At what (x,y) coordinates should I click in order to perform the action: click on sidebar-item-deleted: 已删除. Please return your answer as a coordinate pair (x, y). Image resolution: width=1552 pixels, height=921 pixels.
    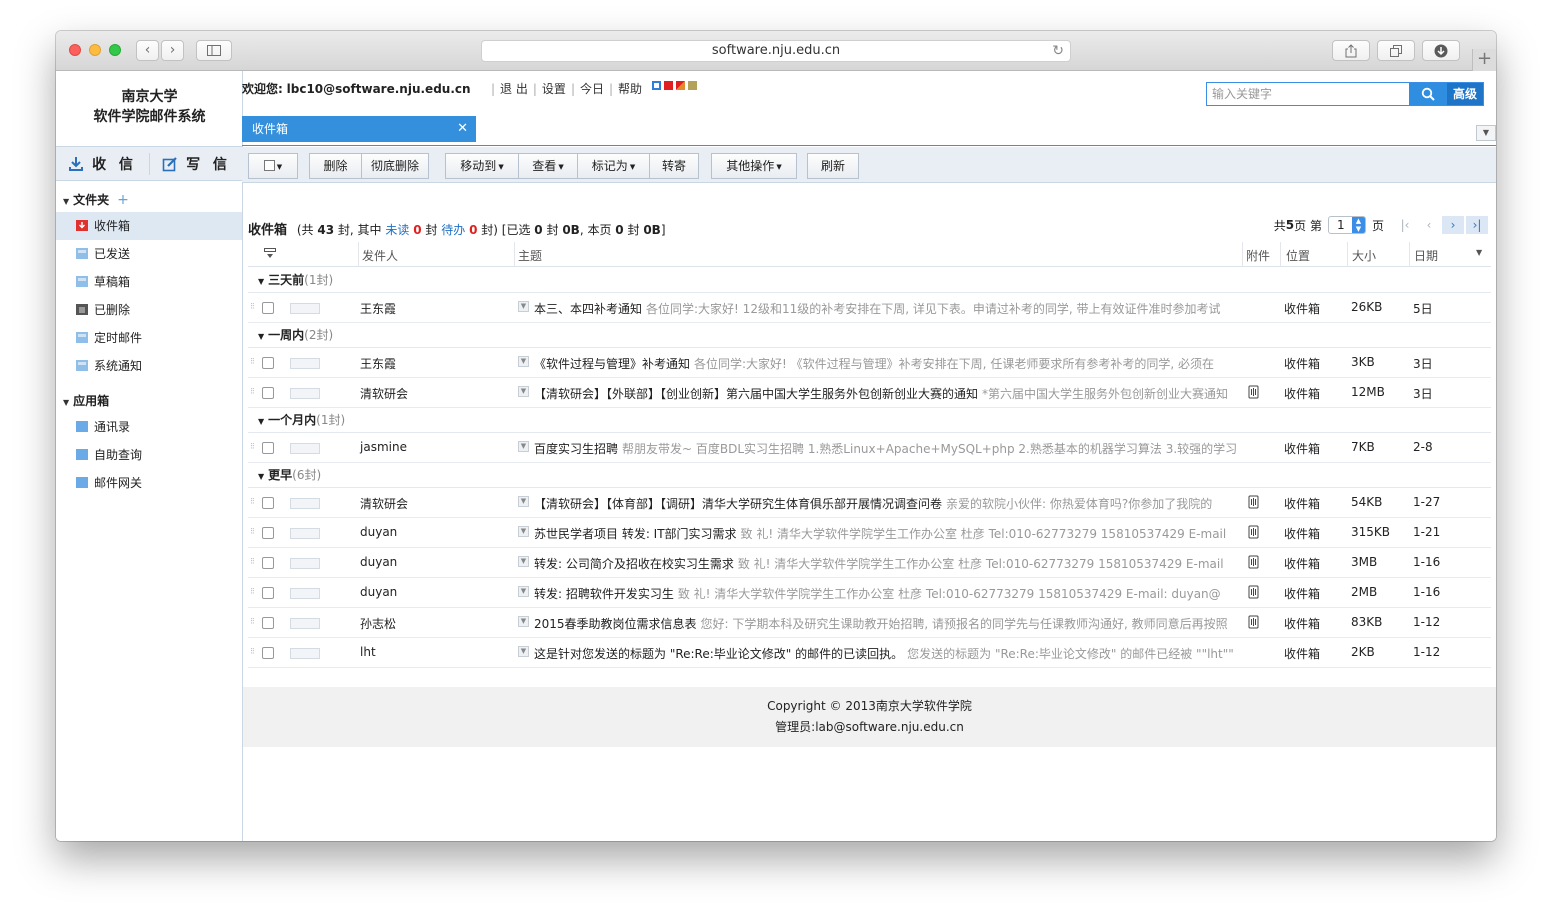
    Looking at the image, I should click on (149, 310).